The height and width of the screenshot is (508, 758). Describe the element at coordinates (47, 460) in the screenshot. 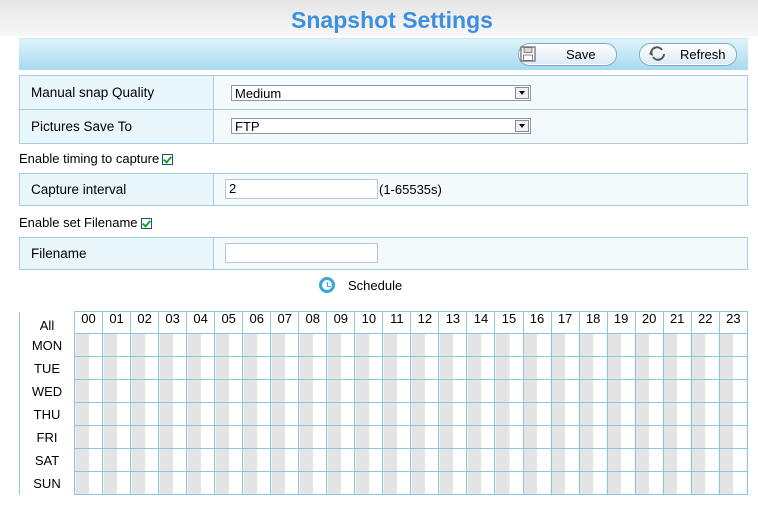

I see `schedule-day-label: SAT` at that location.